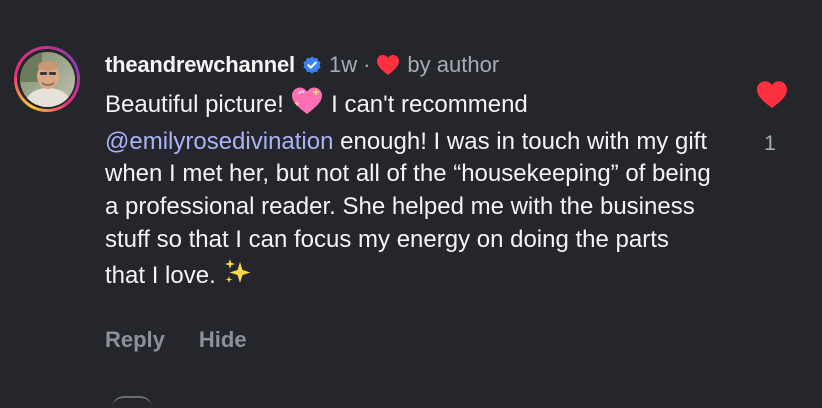  I want to click on timestamp: 1w, so click(343, 64).